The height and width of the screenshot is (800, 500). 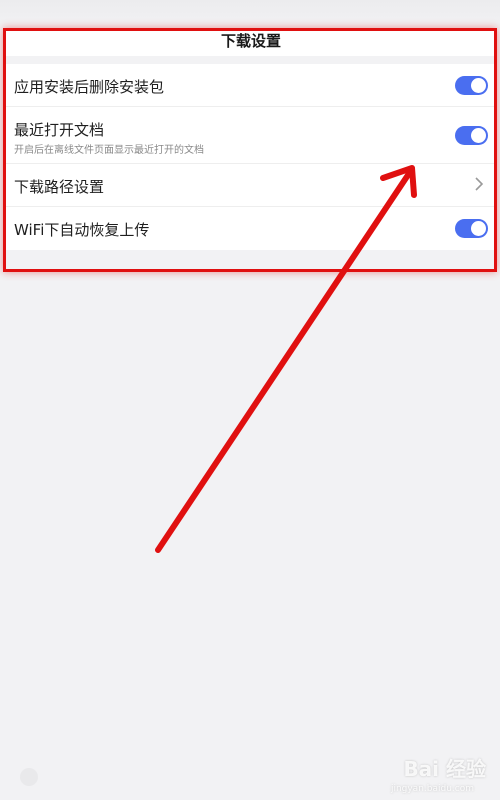 I want to click on setting-row-recent-docs: 最近打开文档 开启后在离线文件页面显示最近打开的文档, so click(x=251, y=135).